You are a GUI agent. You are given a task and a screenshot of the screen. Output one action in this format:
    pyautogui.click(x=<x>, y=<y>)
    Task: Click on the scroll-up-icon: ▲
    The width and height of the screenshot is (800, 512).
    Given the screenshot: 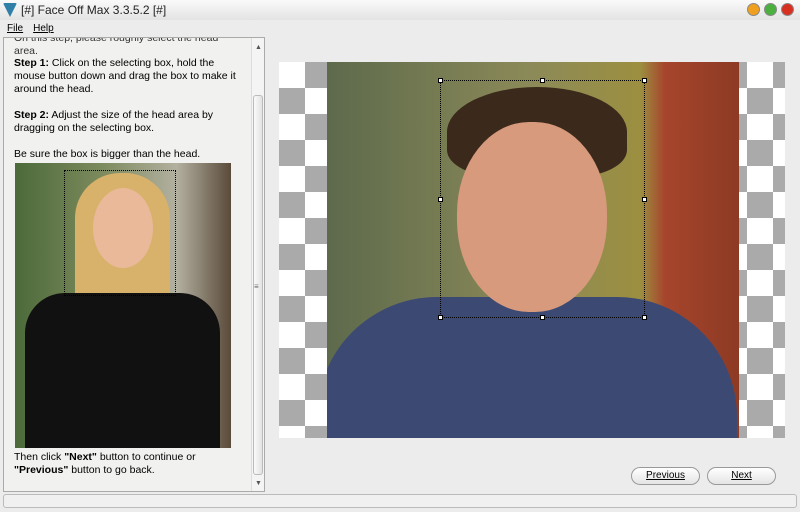 What is the action you would take?
    pyautogui.click(x=258, y=47)
    